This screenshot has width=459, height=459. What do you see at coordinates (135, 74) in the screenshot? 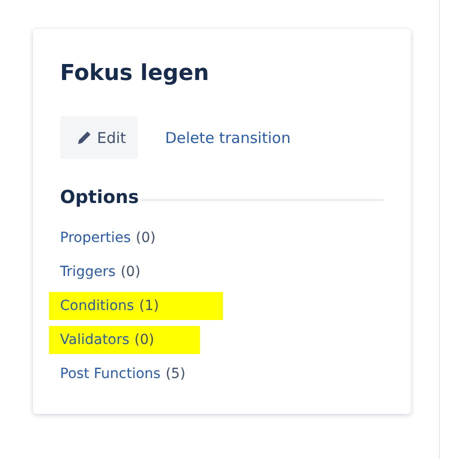
I see `card-title: Fokus legen` at bounding box center [135, 74].